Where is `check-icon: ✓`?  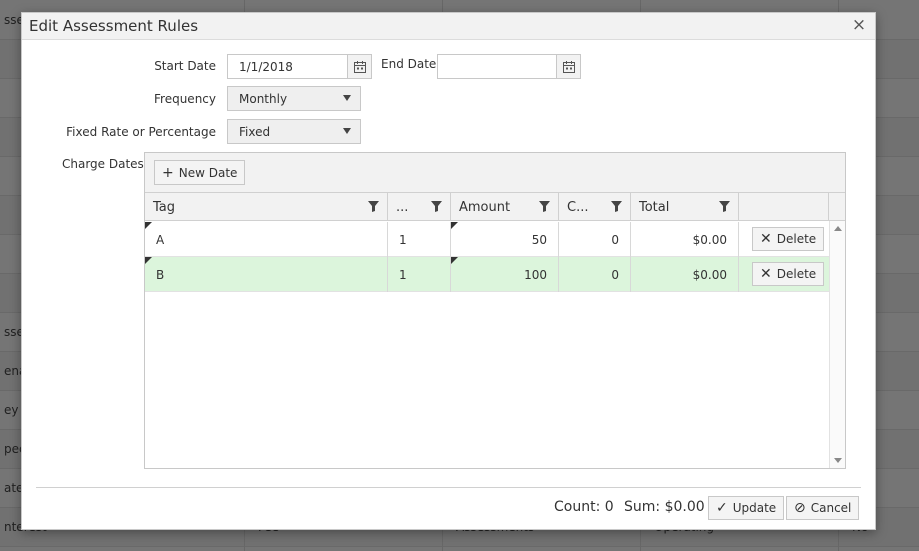 check-icon: ✓ is located at coordinates (722, 508).